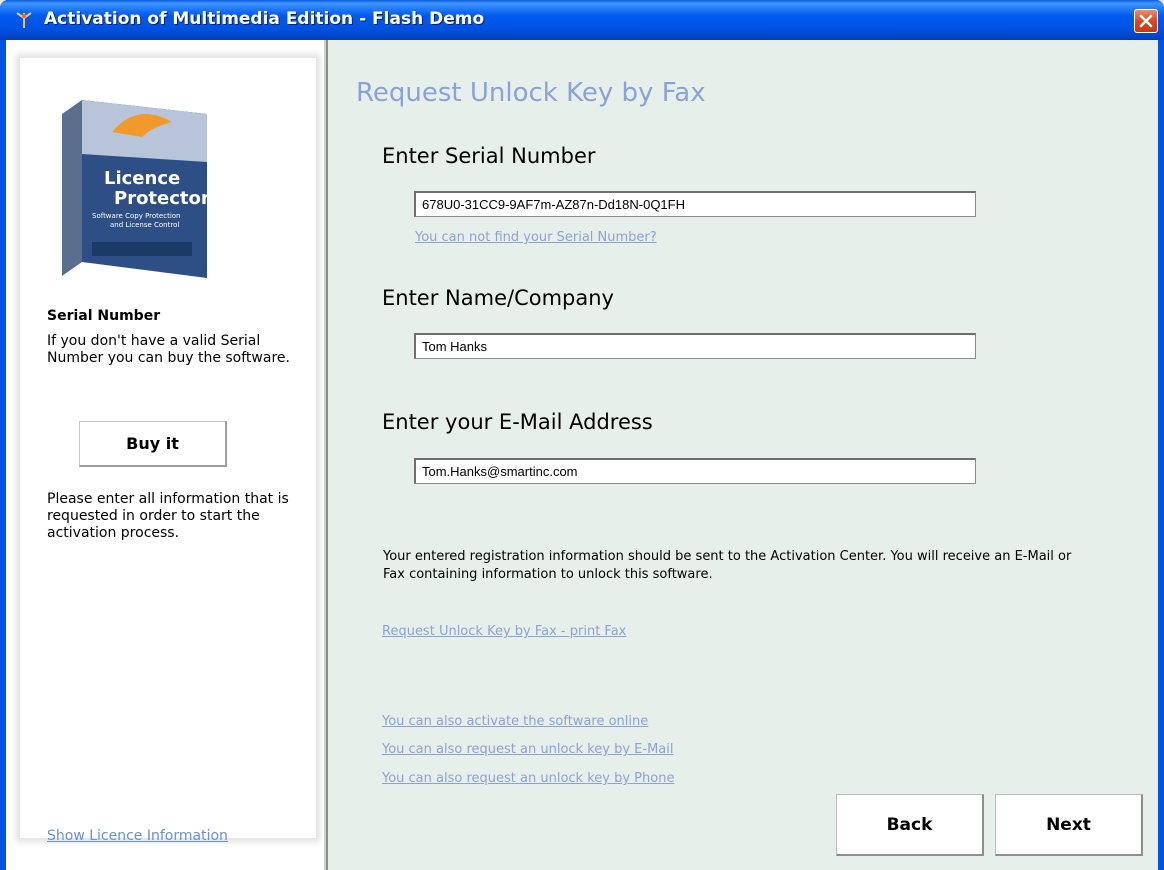 The image size is (1164, 870). Describe the element at coordinates (137, 836) in the screenshot. I see `show-licence-link: Show Licence Information` at that location.